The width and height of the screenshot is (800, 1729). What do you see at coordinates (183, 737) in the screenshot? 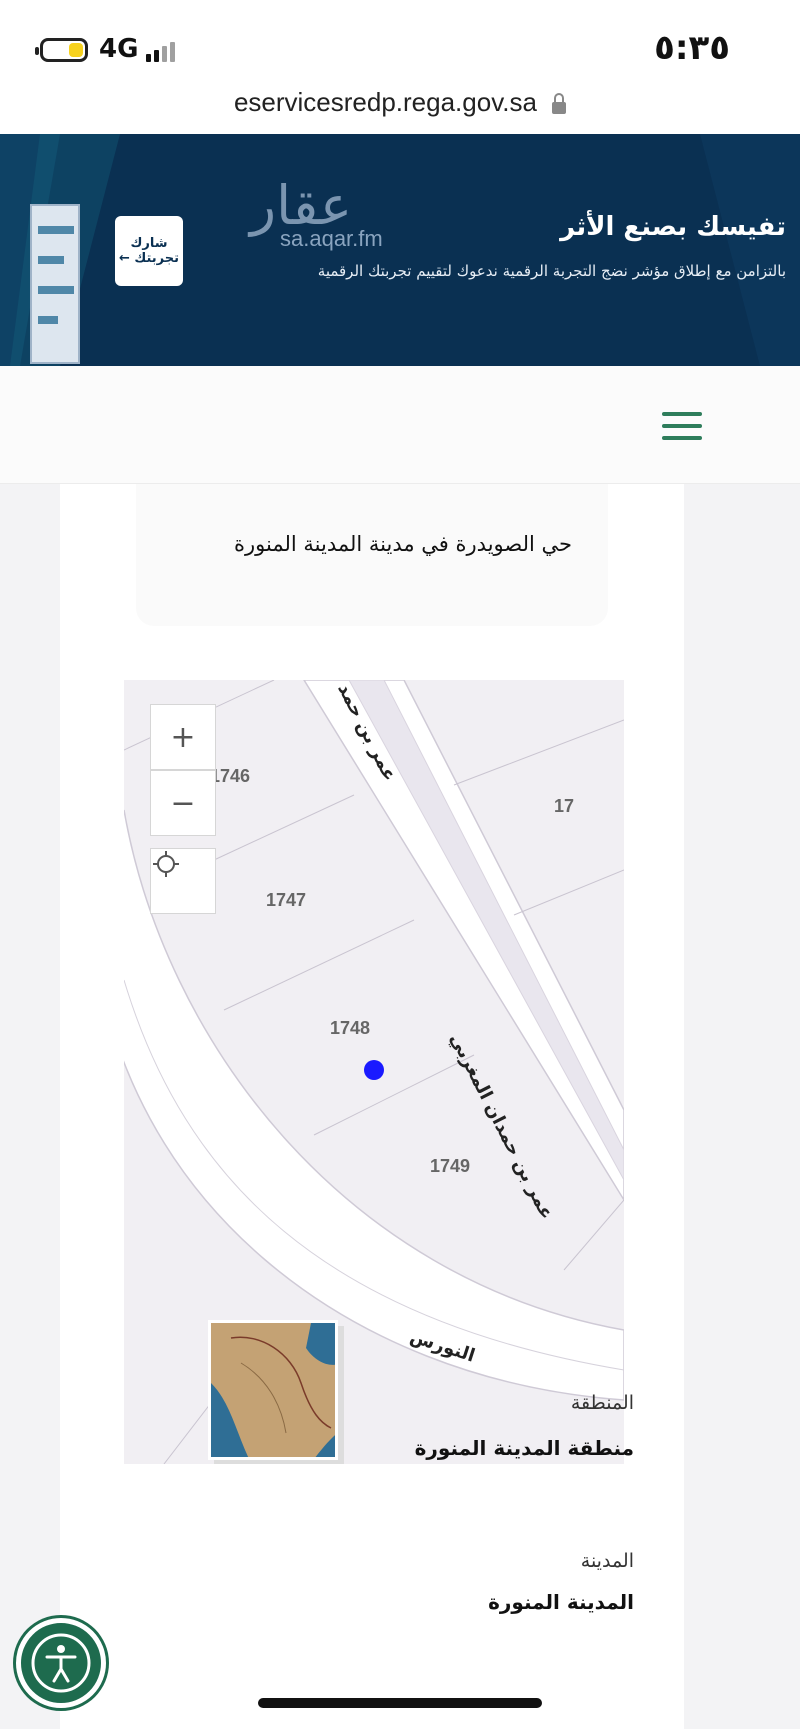
I see `zoom-in-button: +` at bounding box center [183, 737].